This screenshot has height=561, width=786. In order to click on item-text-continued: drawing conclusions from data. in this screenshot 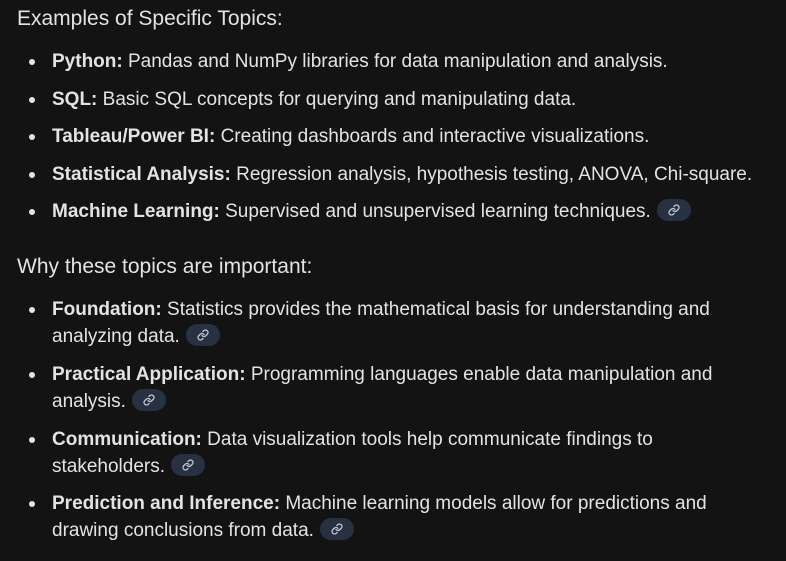, I will do `click(183, 530)`.